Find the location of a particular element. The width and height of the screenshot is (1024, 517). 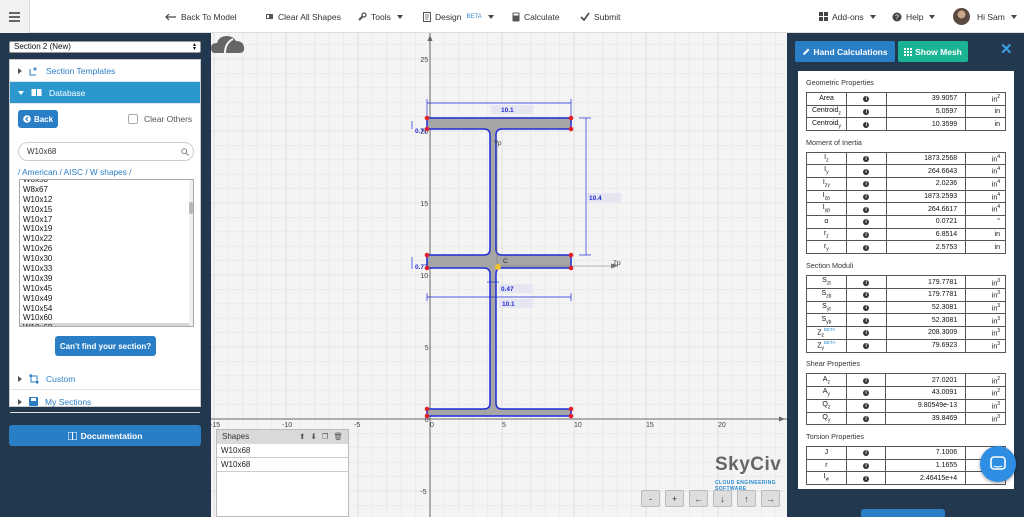

back-to-model-button: Back To Model is located at coordinates (201, 16).